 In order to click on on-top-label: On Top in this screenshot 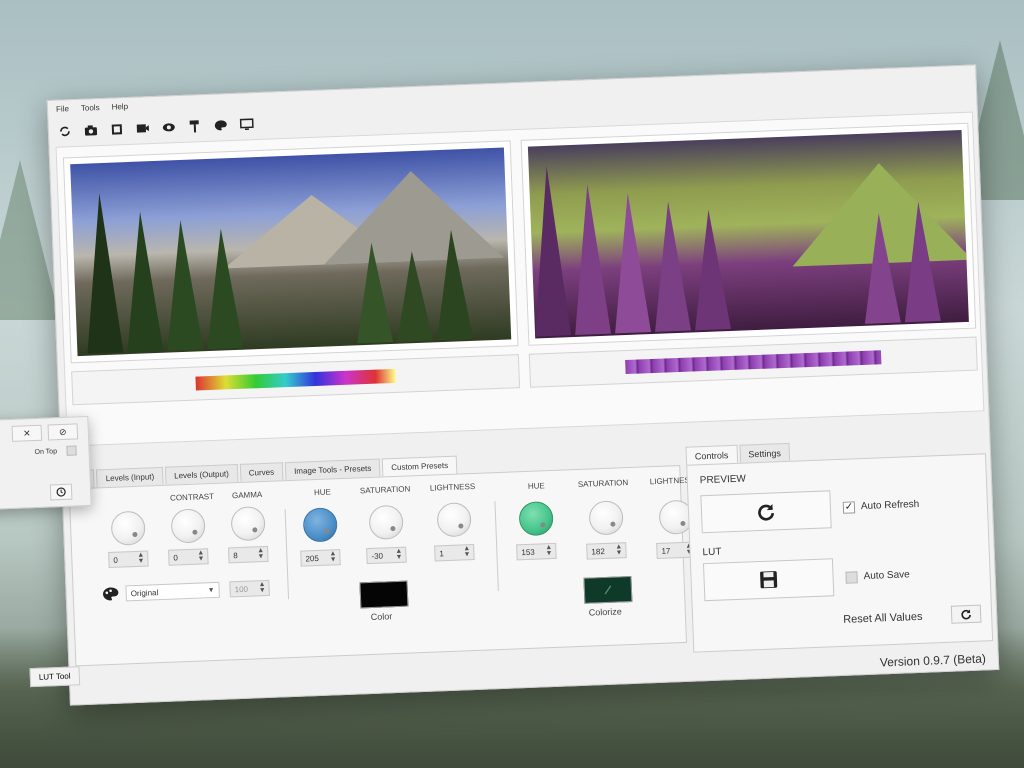, I will do `click(46, 452)`.